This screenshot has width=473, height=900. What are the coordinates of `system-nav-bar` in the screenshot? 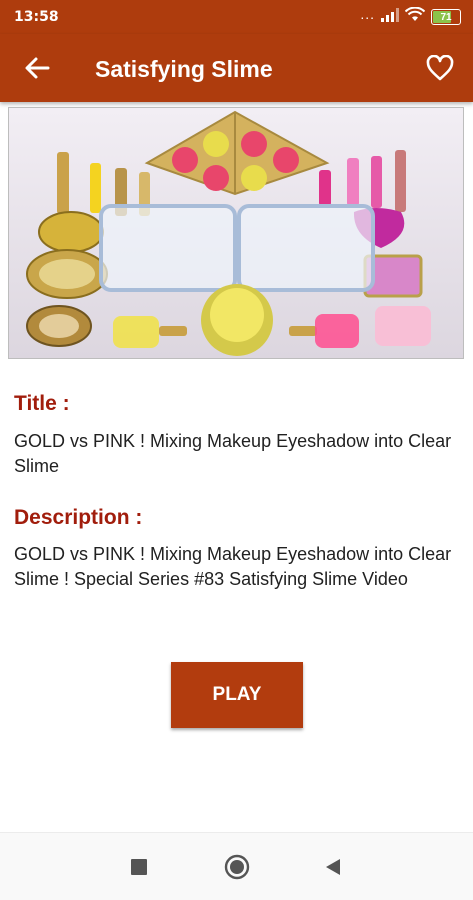 It's located at (236, 866).